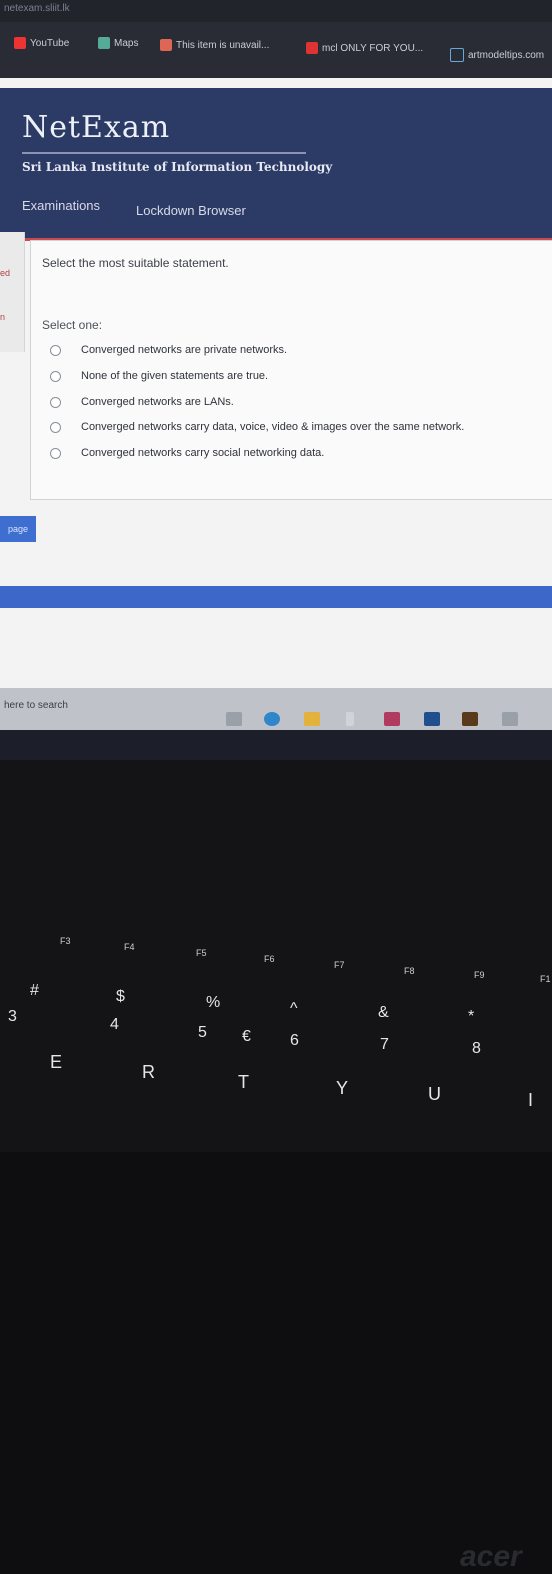  I want to click on bookmark-artmodeltips: artmodeltips.com, so click(497, 55).